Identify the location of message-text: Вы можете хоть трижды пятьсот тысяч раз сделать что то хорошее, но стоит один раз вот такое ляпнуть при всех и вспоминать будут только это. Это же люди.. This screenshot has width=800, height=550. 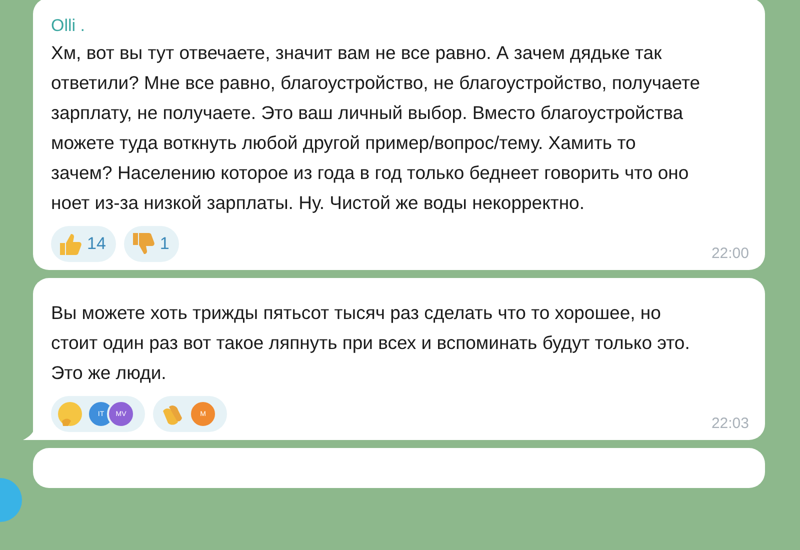
(371, 343).